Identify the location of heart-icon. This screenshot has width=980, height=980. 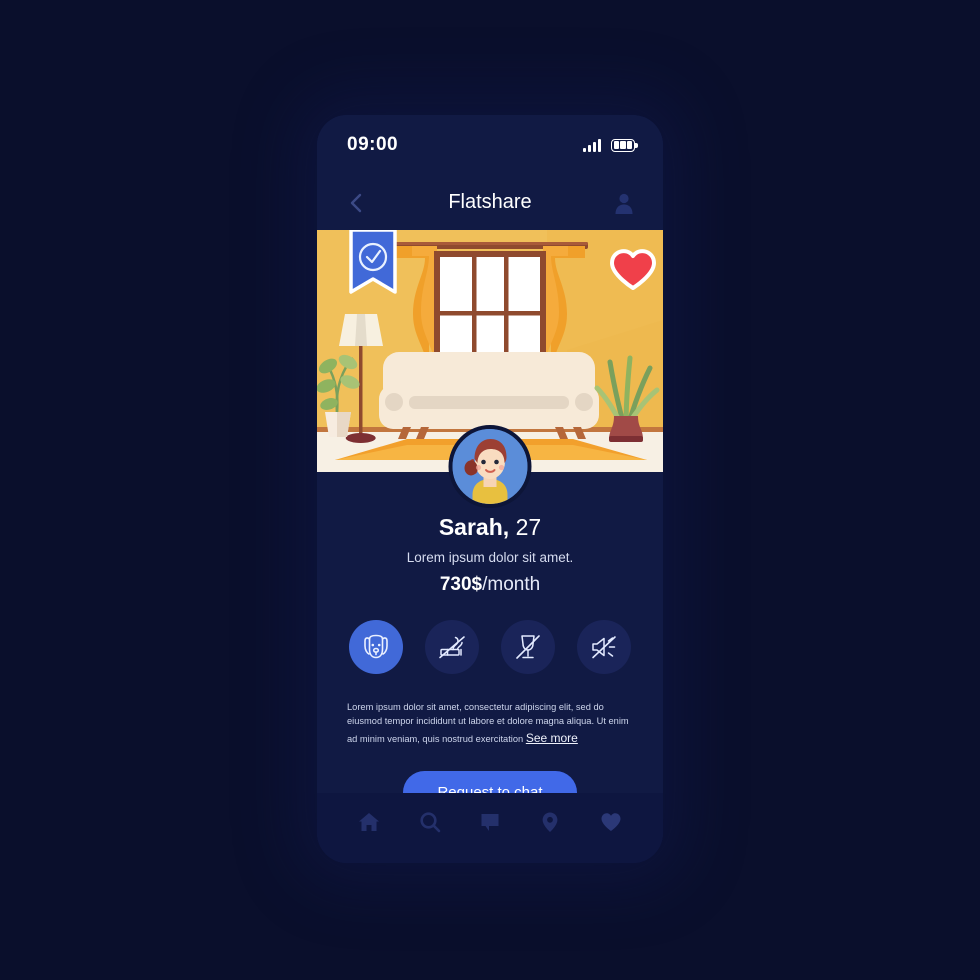
(611, 822).